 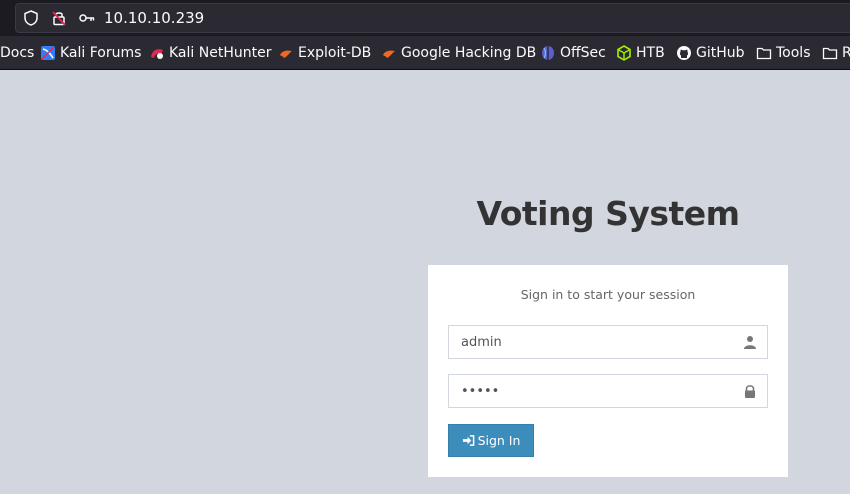 What do you see at coordinates (595, 391) in the screenshot?
I see `password-input` at bounding box center [595, 391].